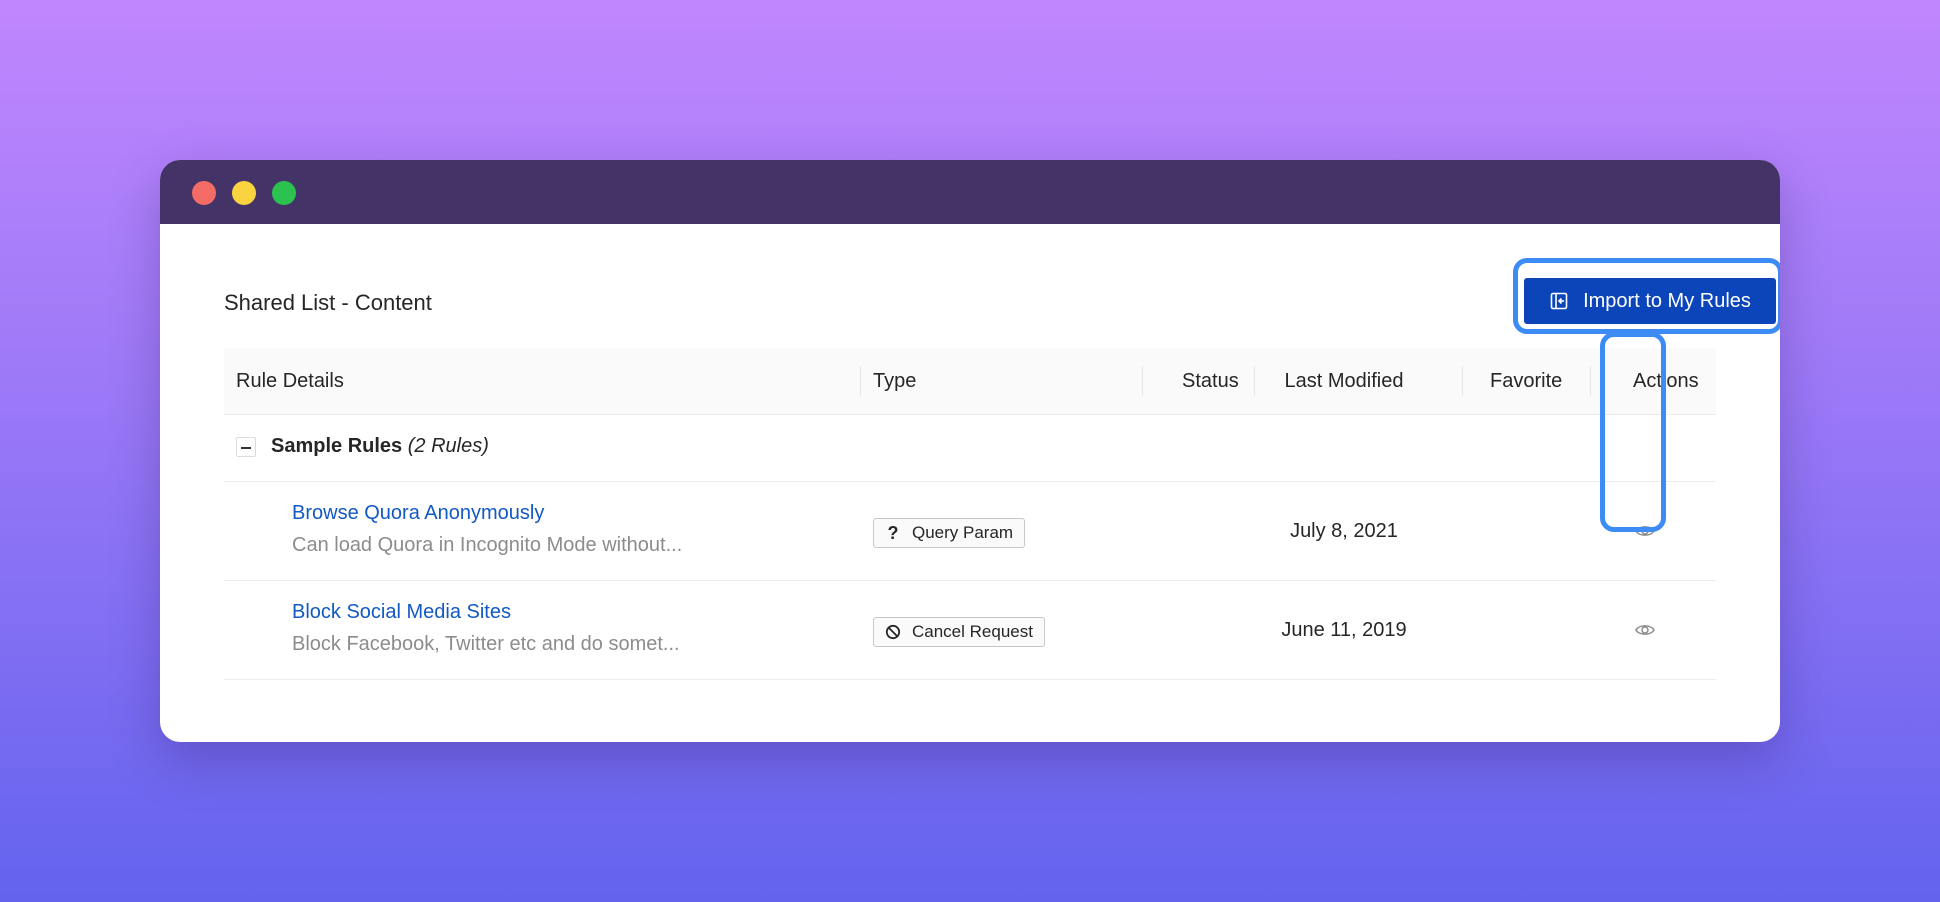 The width and height of the screenshot is (1940, 902). Describe the element at coordinates (328, 302) in the screenshot. I see `page-title: Shared List - Content` at that location.